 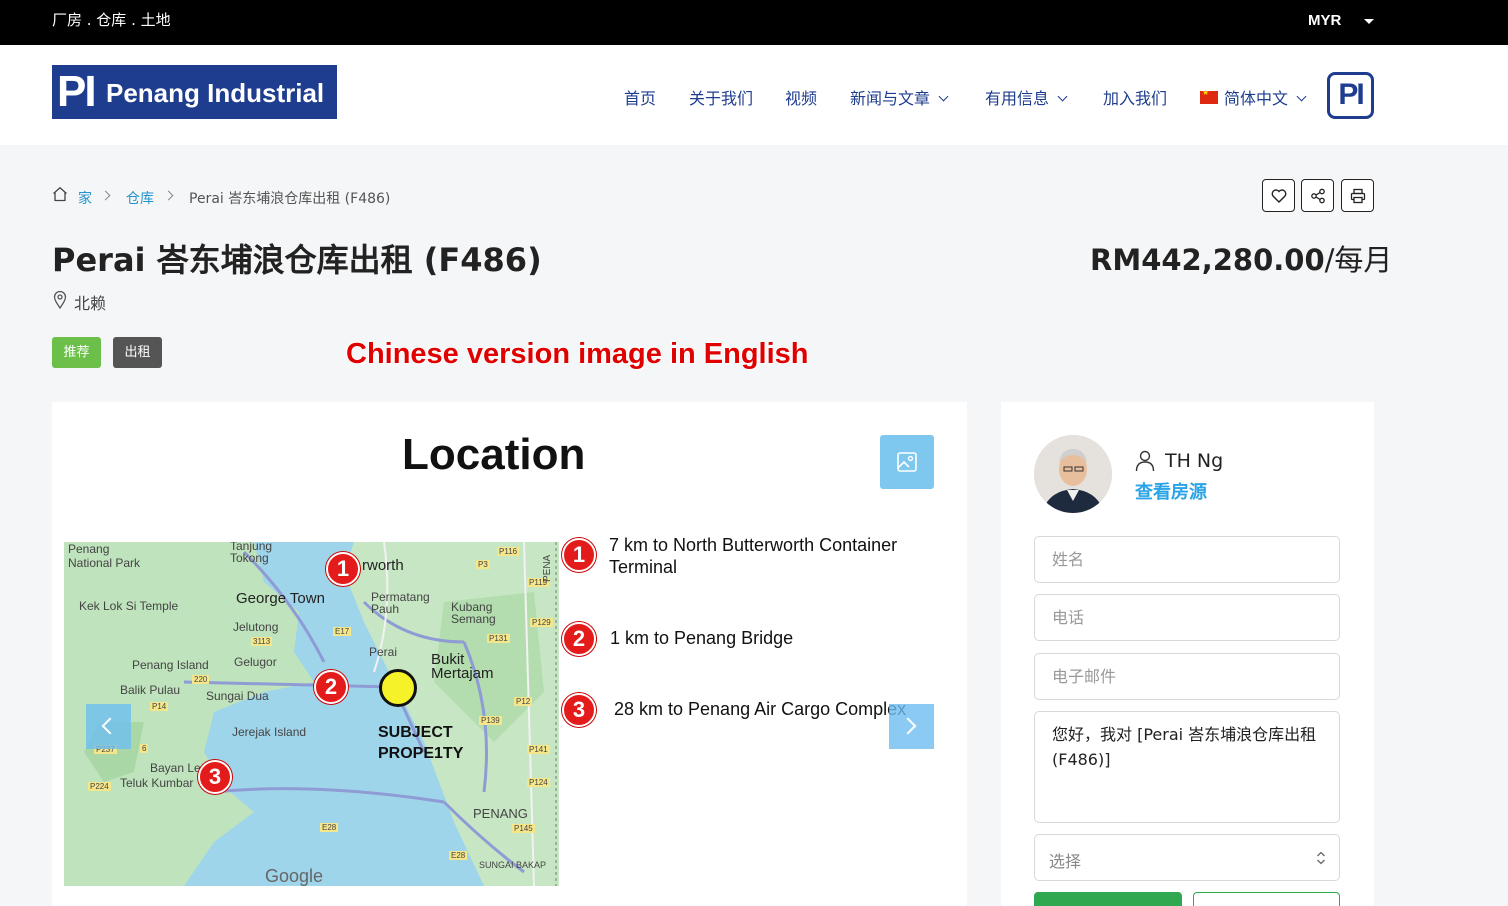 What do you see at coordinates (1145, 461) in the screenshot?
I see `user-icon` at bounding box center [1145, 461].